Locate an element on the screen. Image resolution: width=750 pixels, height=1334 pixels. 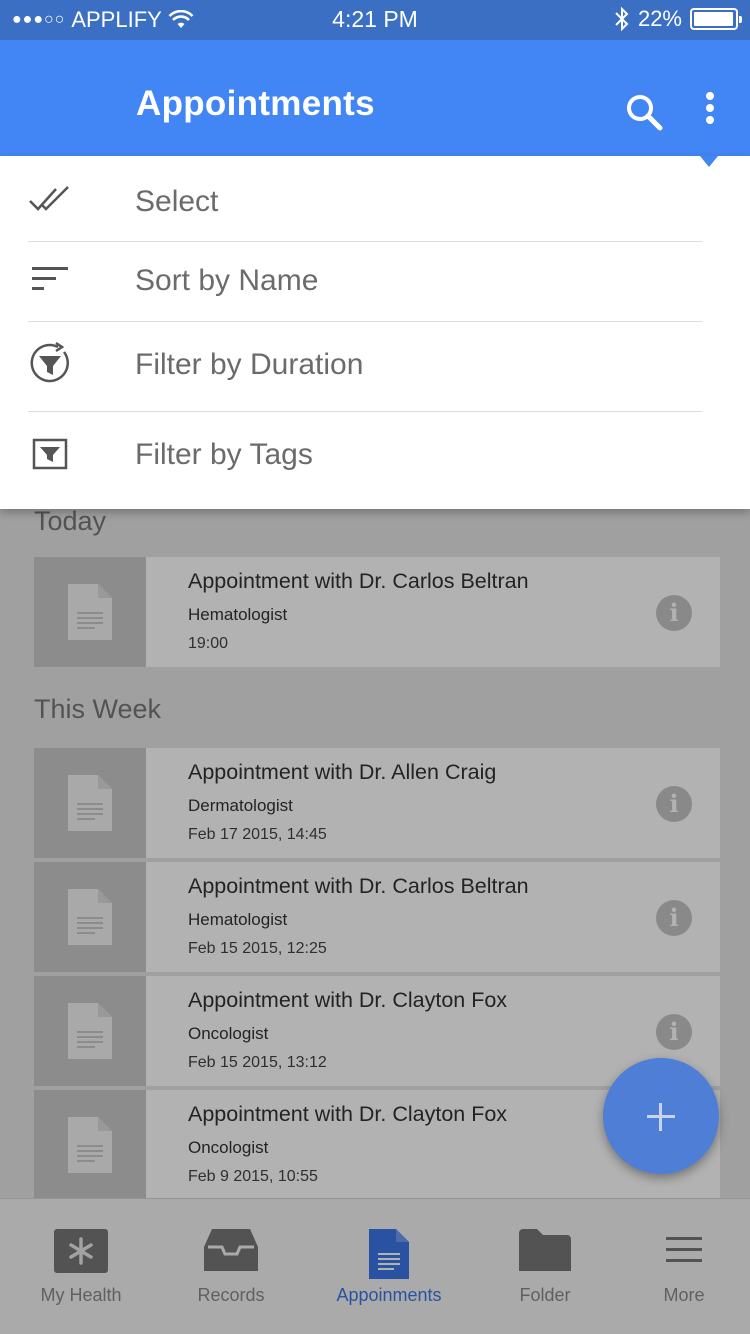
menu-item-filter-by-tags: Filter by Tags is located at coordinates (375, 452).